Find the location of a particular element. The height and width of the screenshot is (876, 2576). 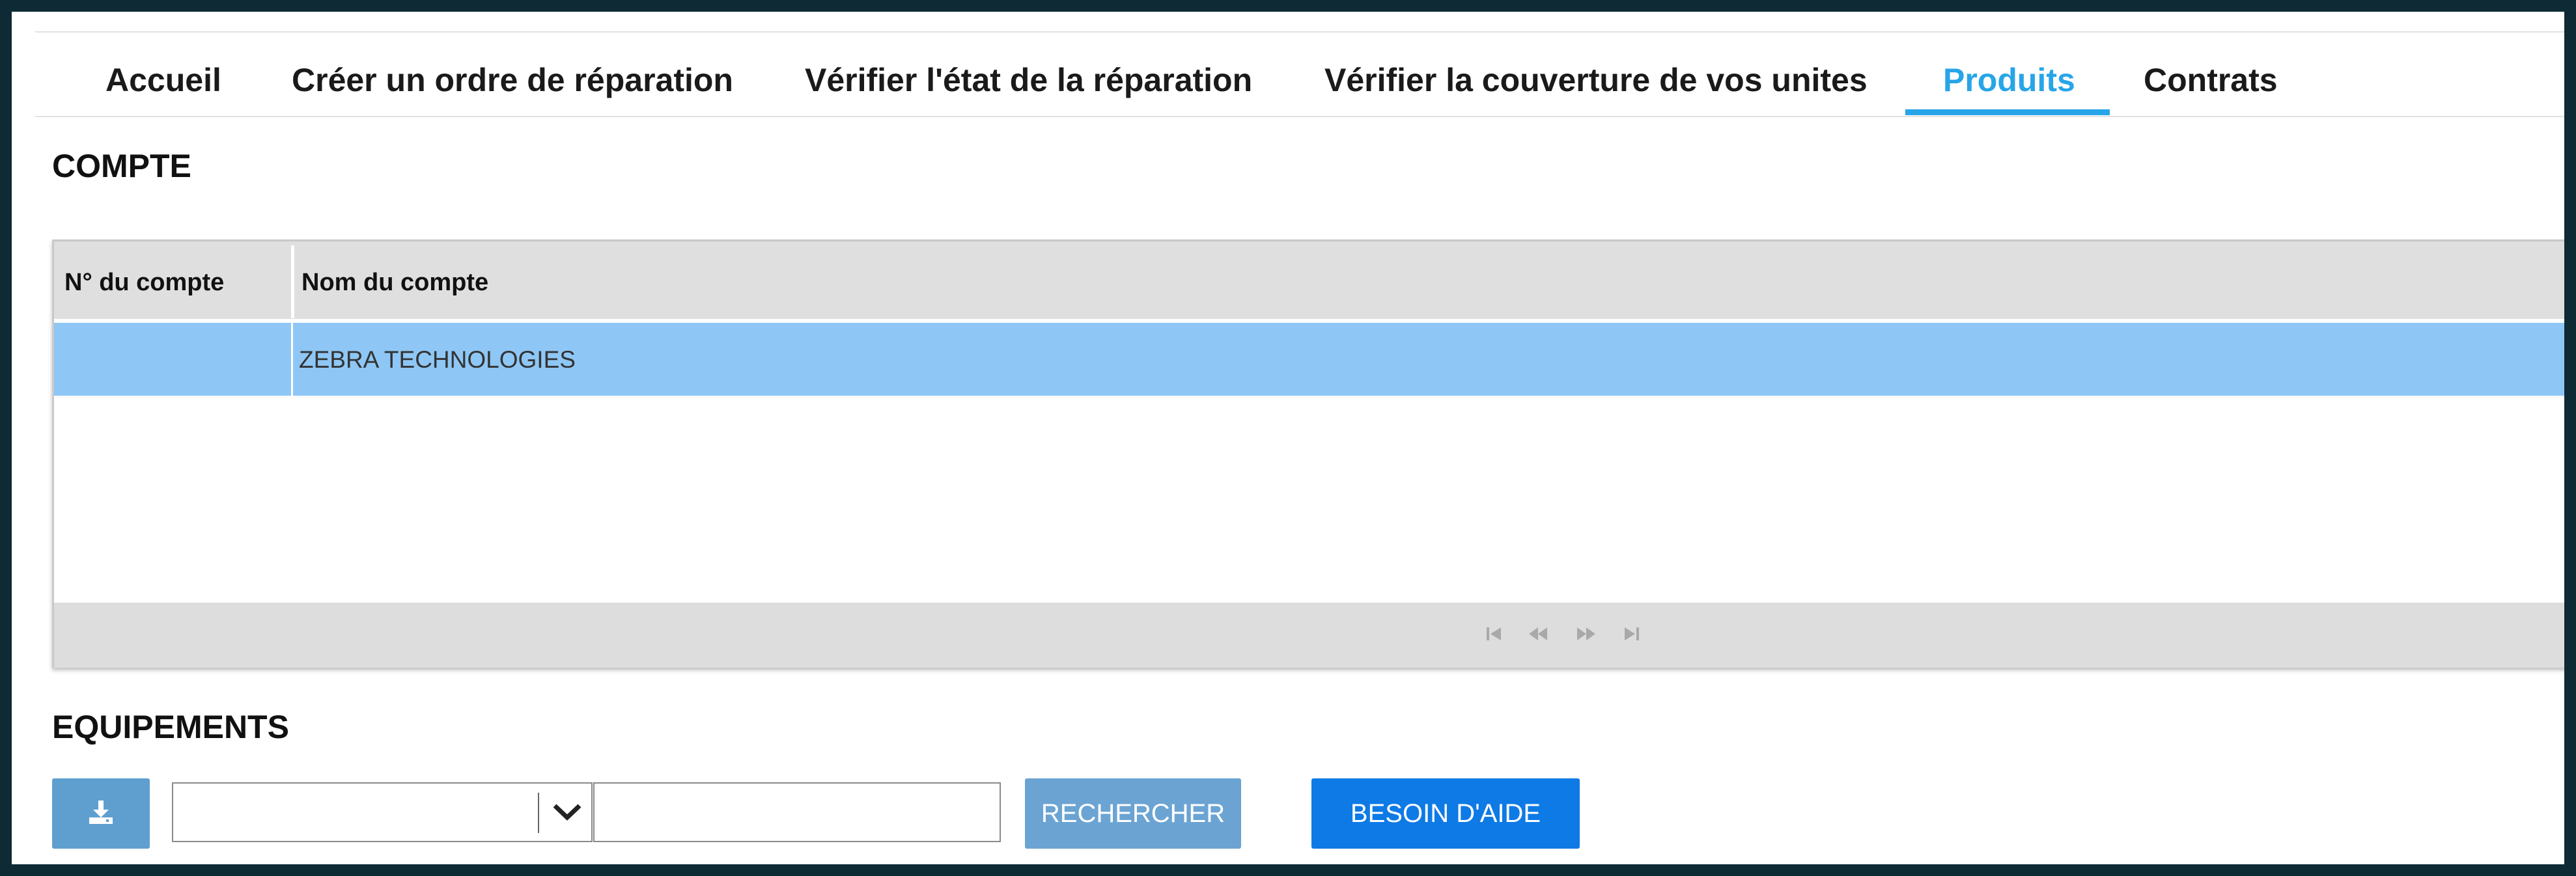

tab-produits: Produits is located at coordinates (2009, 80).